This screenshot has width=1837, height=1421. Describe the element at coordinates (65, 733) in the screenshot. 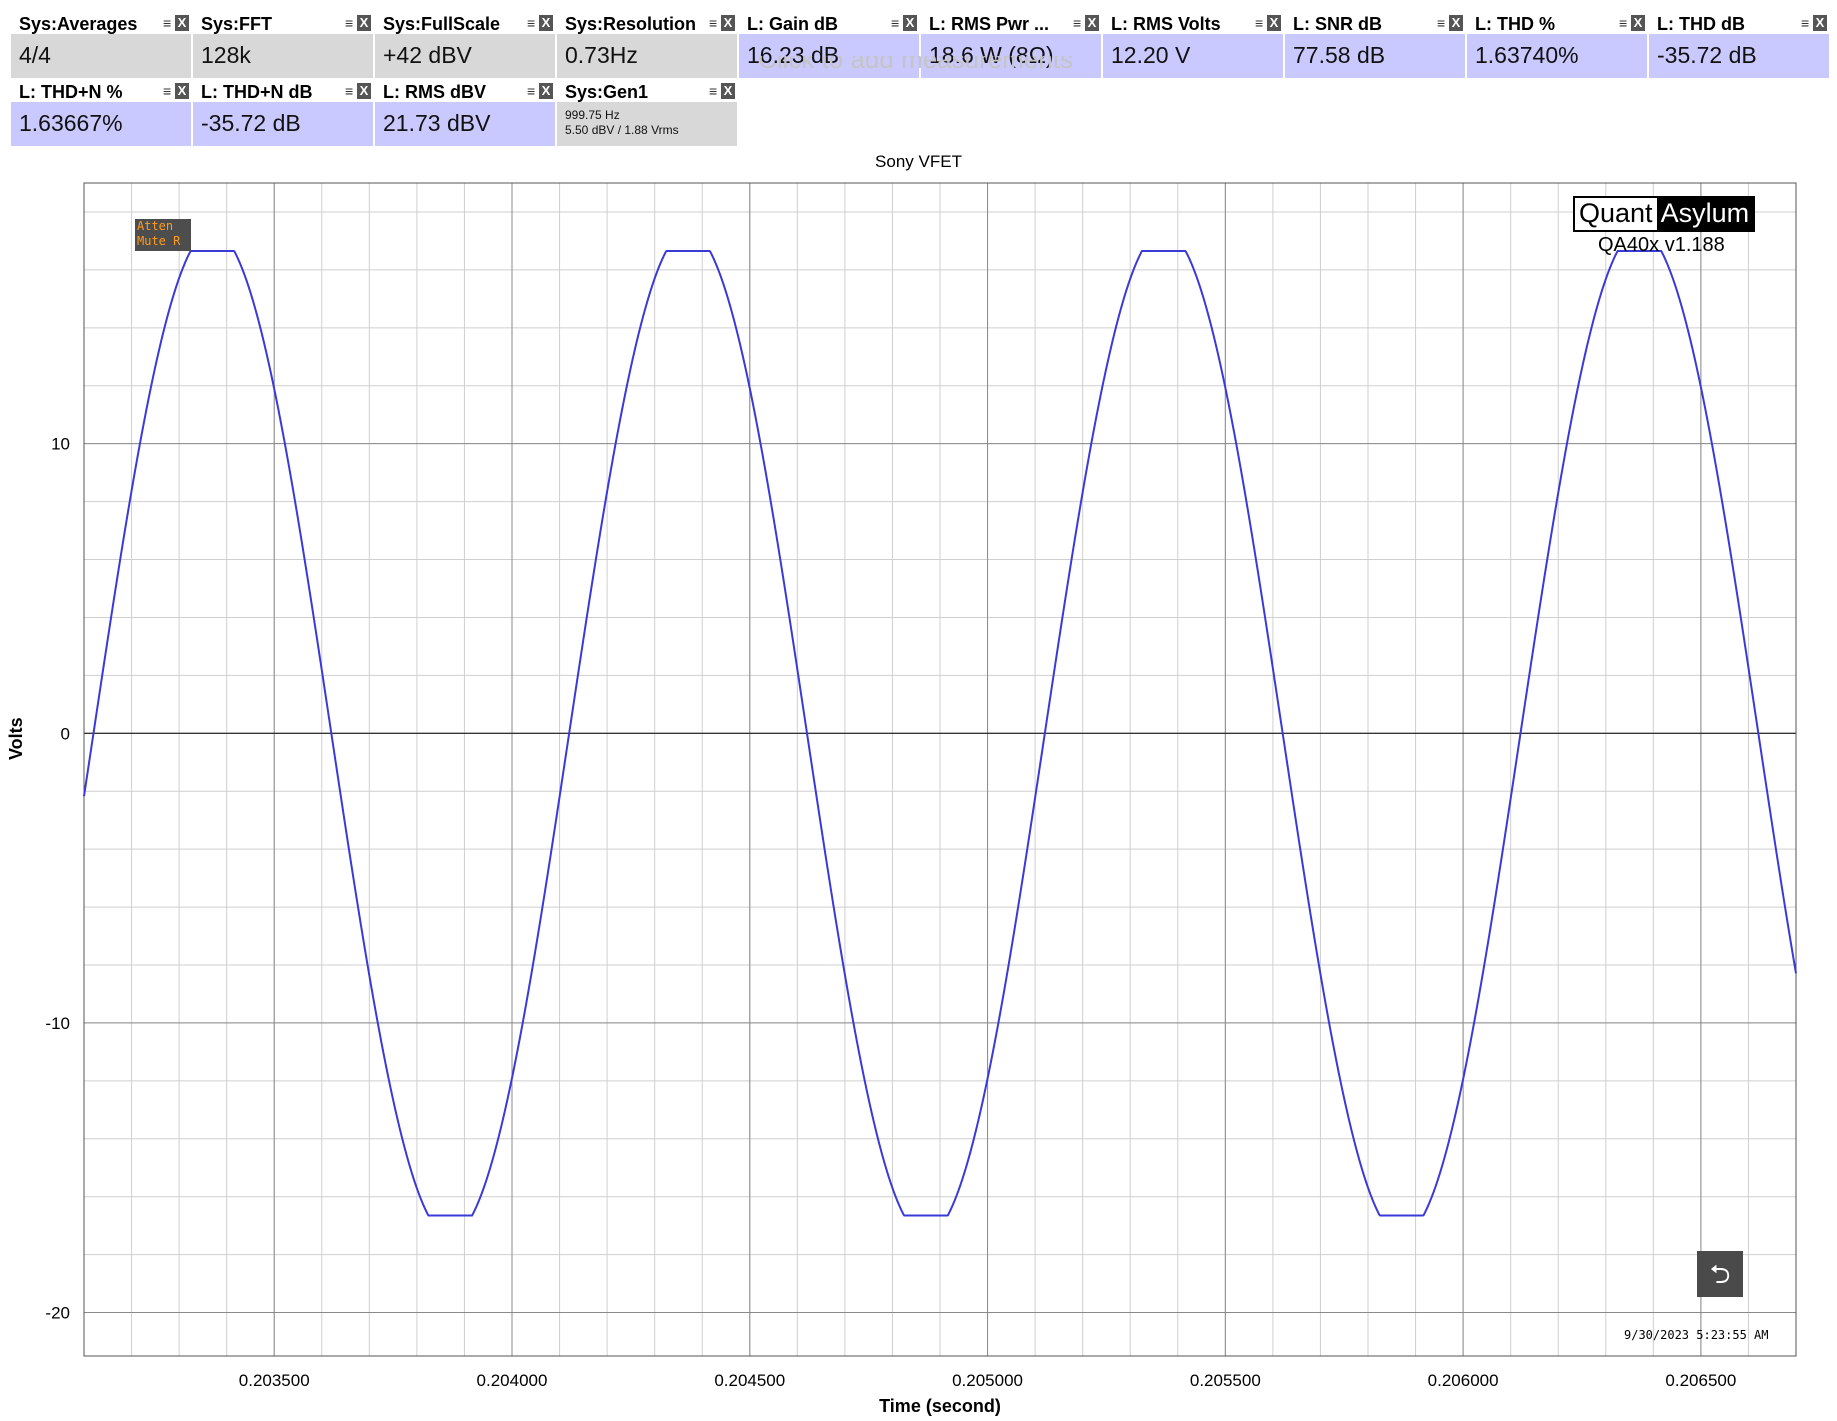

I see `y-tick-label: 0` at that location.